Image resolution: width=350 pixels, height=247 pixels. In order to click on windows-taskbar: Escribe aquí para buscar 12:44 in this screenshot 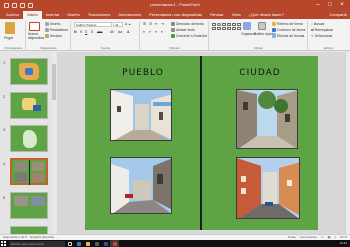, I will do `click(175, 243)`.